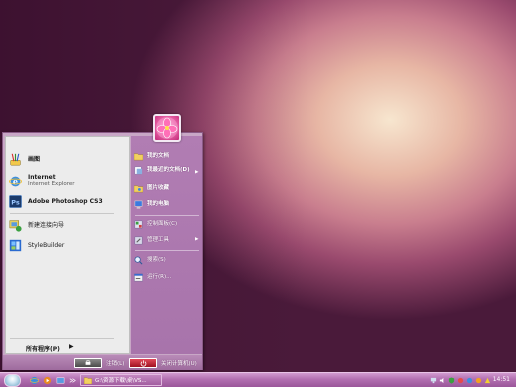  I want to click on all-programs-button: 所有程序(P), so click(43, 348).